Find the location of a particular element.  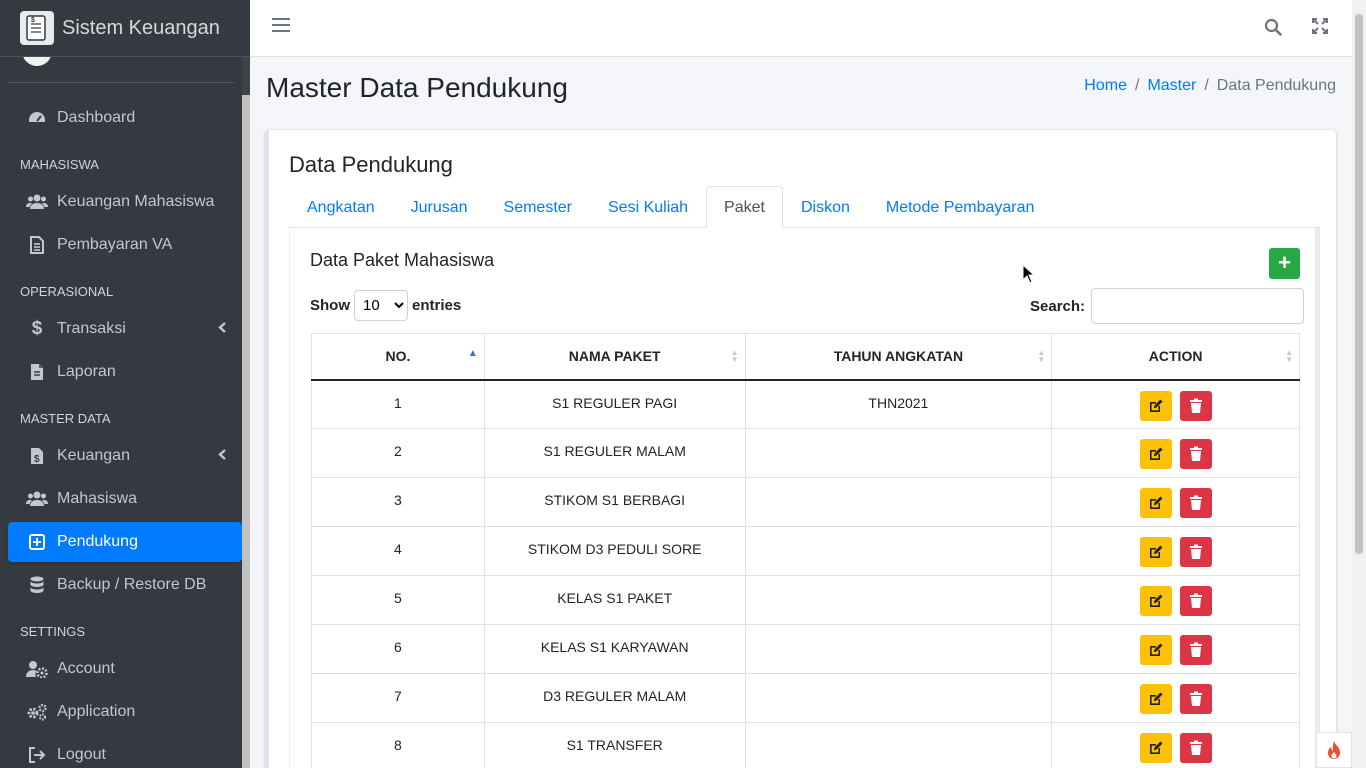

sidebar-item-label: Application is located at coordinates (96, 711).